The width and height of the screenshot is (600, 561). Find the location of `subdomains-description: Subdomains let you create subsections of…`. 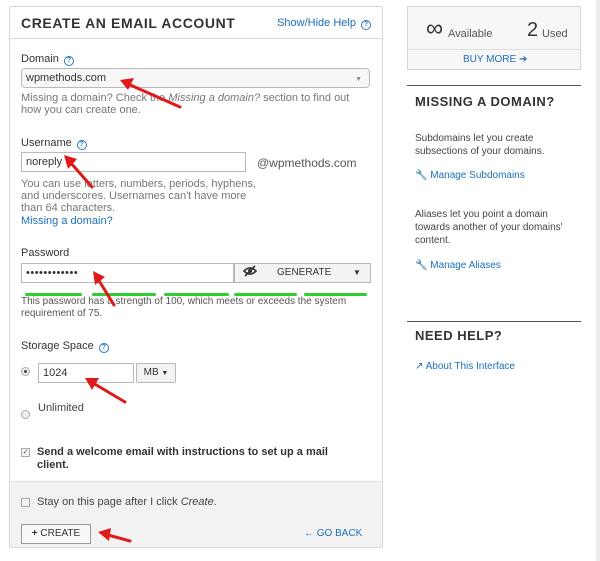

subdomains-description: Subdomains let you create subsections of… is located at coordinates (480, 145).